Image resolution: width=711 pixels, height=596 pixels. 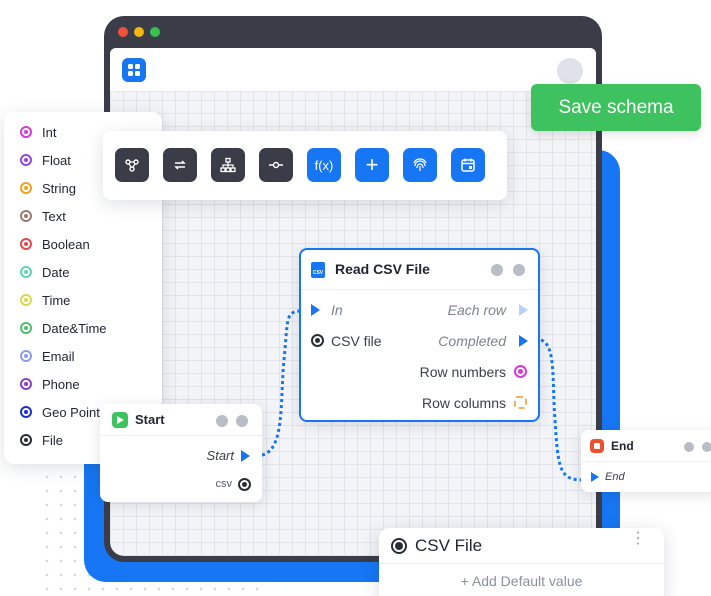 I want to click on csv-file-icon: CSV, so click(x=318, y=270).